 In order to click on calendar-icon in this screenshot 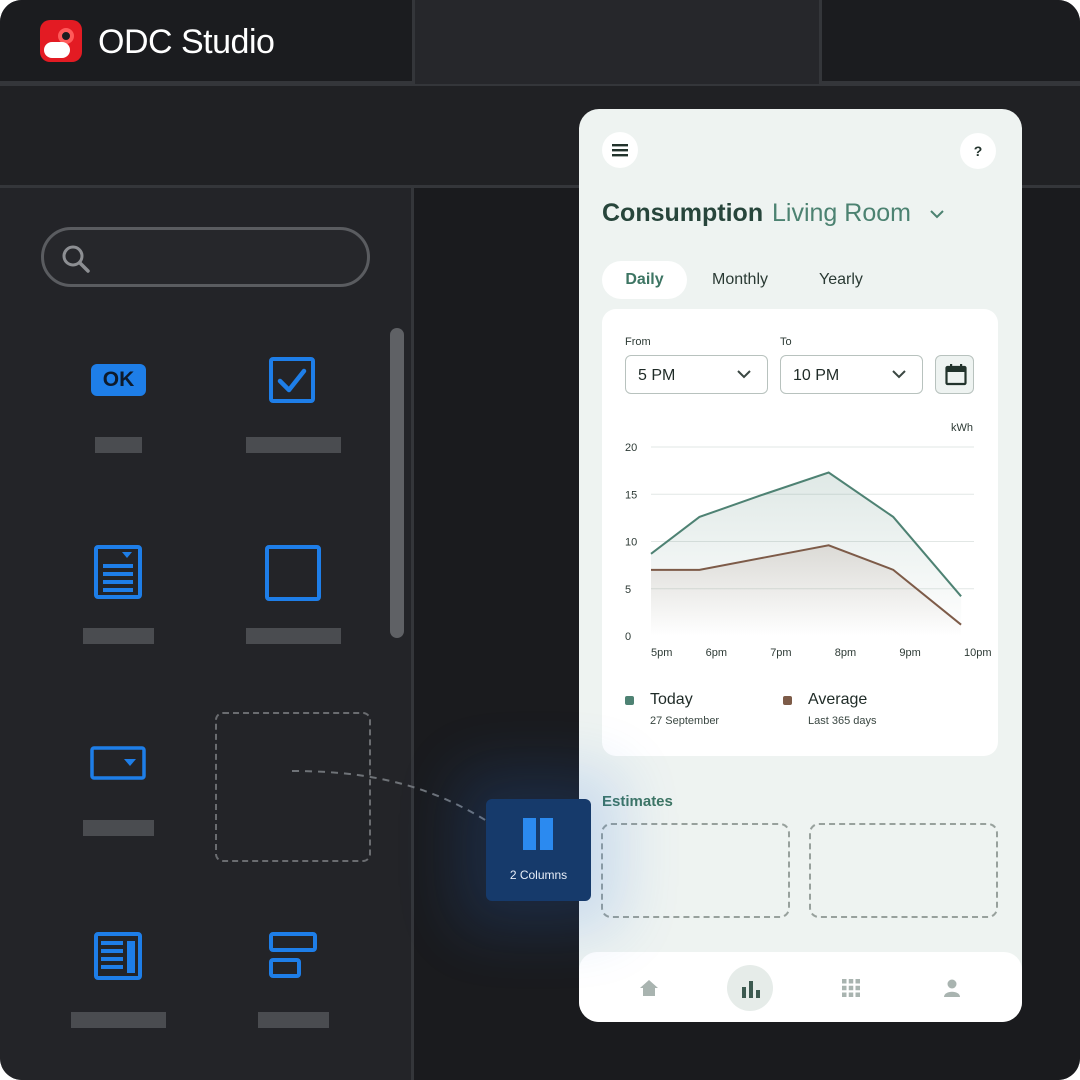, I will do `click(956, 375)`.